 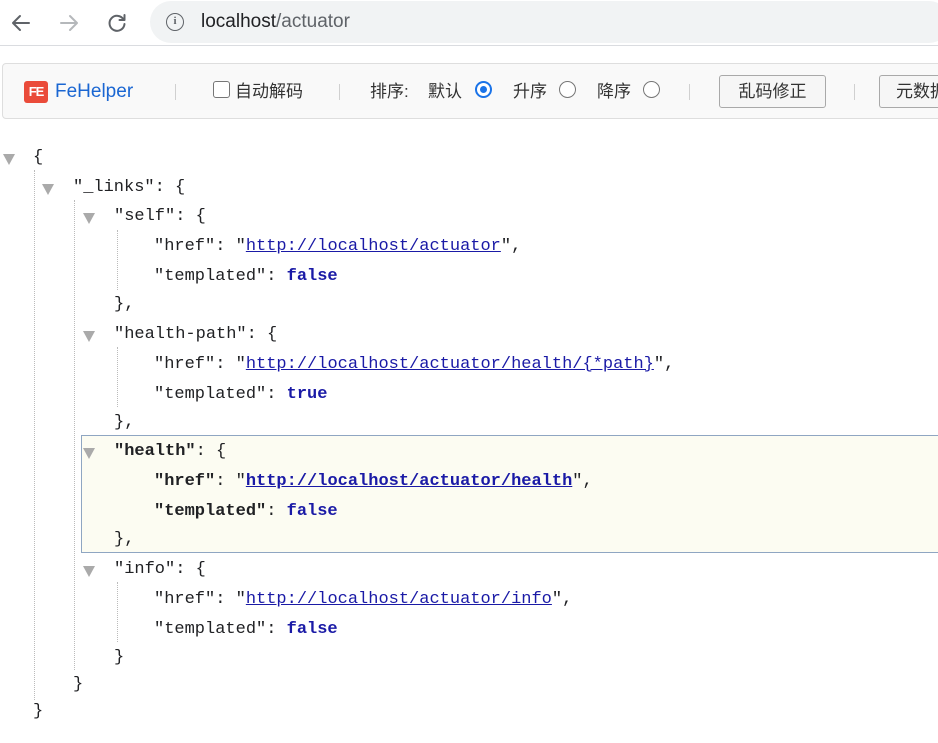 I want to click on json-line-href: "href": "http://localhost/actuator",, so click(x=338, y=246).